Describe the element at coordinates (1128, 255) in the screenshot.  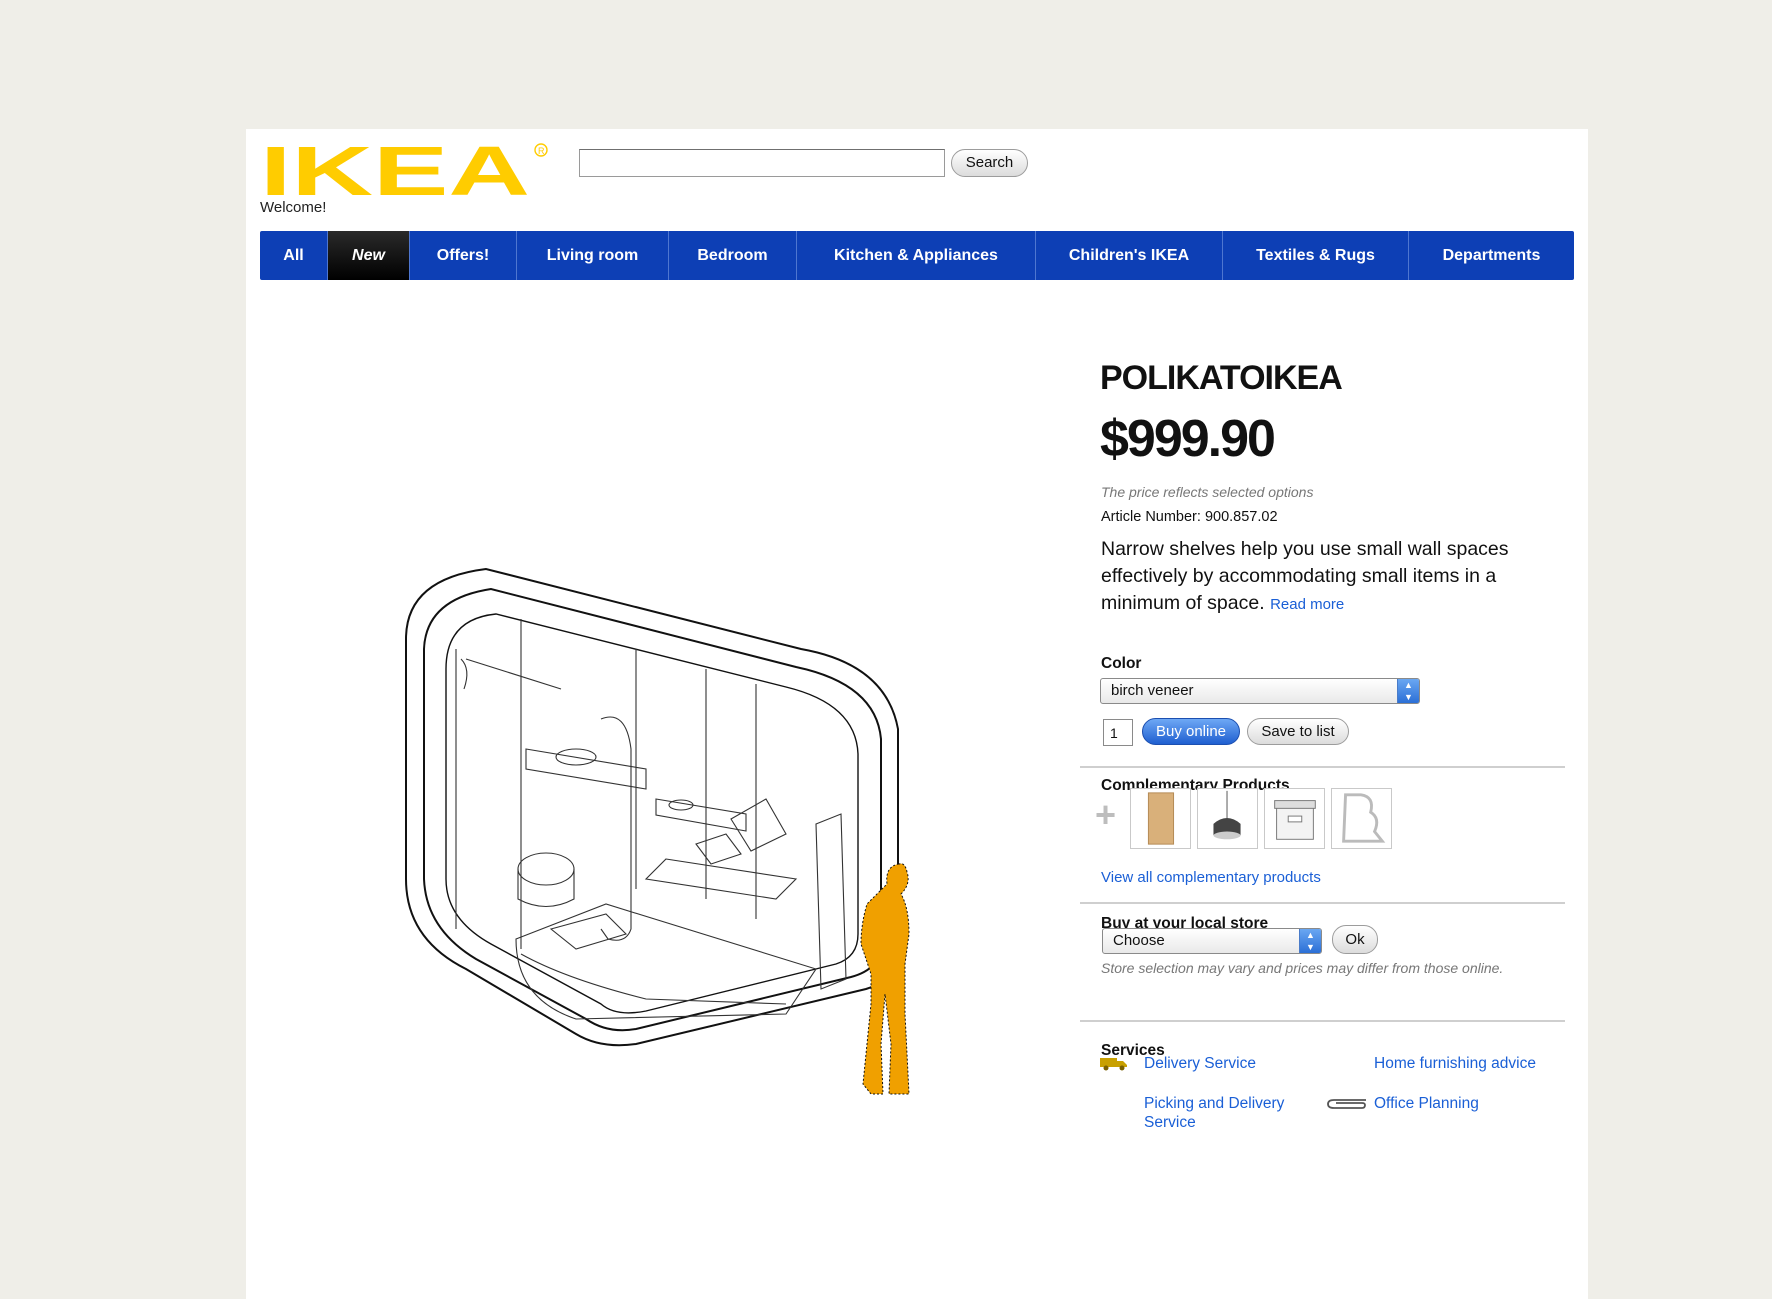
I see `nav-item-childrens-ikea: Children's IKEA` at that location.